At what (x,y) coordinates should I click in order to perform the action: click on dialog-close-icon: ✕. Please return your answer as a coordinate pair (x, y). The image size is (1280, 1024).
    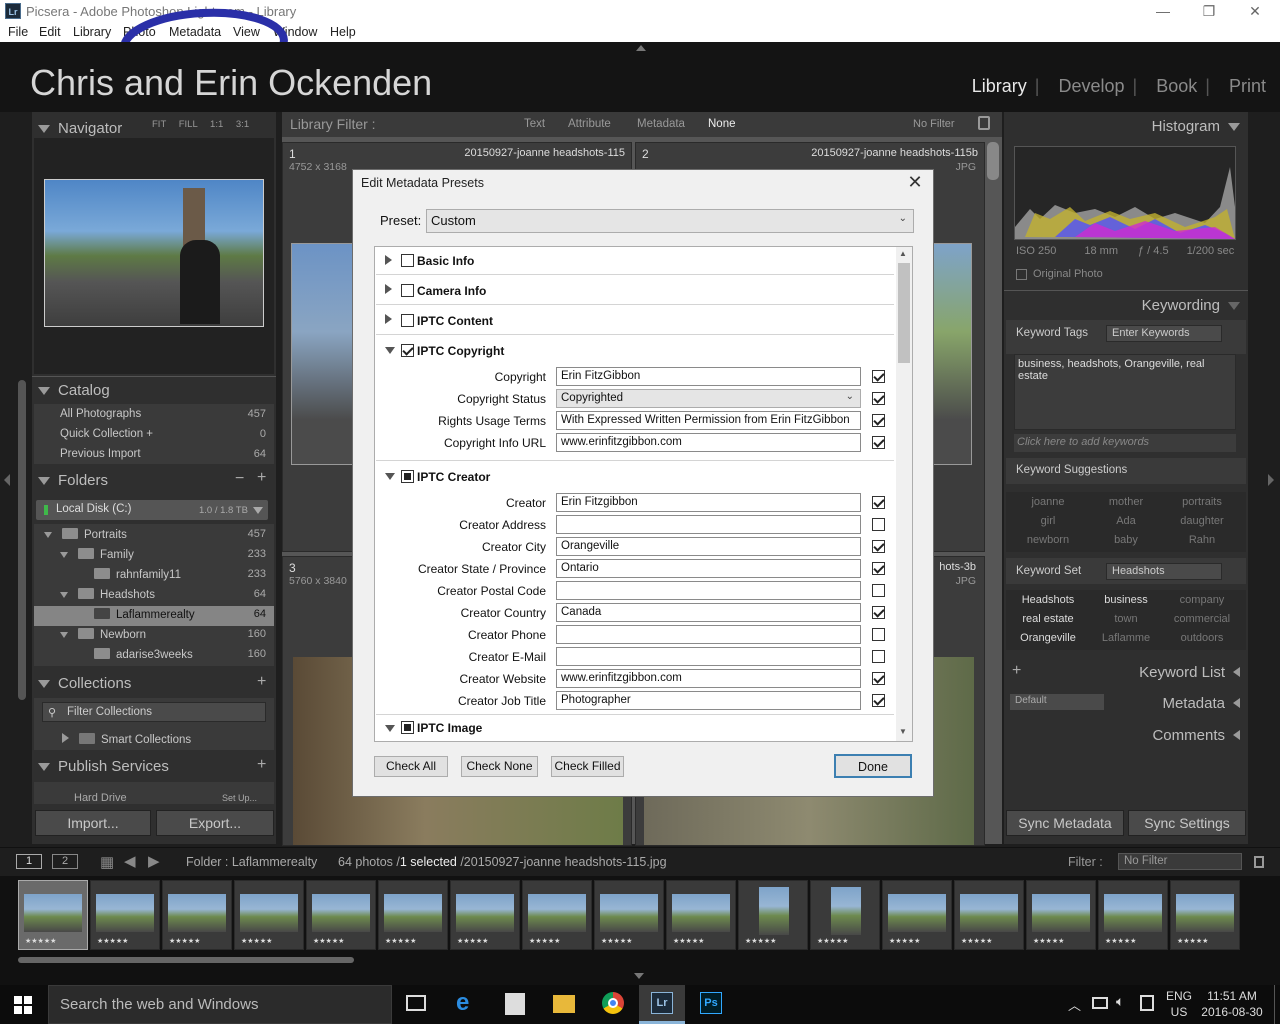
    Looking at the image, I should click on (915, 182).